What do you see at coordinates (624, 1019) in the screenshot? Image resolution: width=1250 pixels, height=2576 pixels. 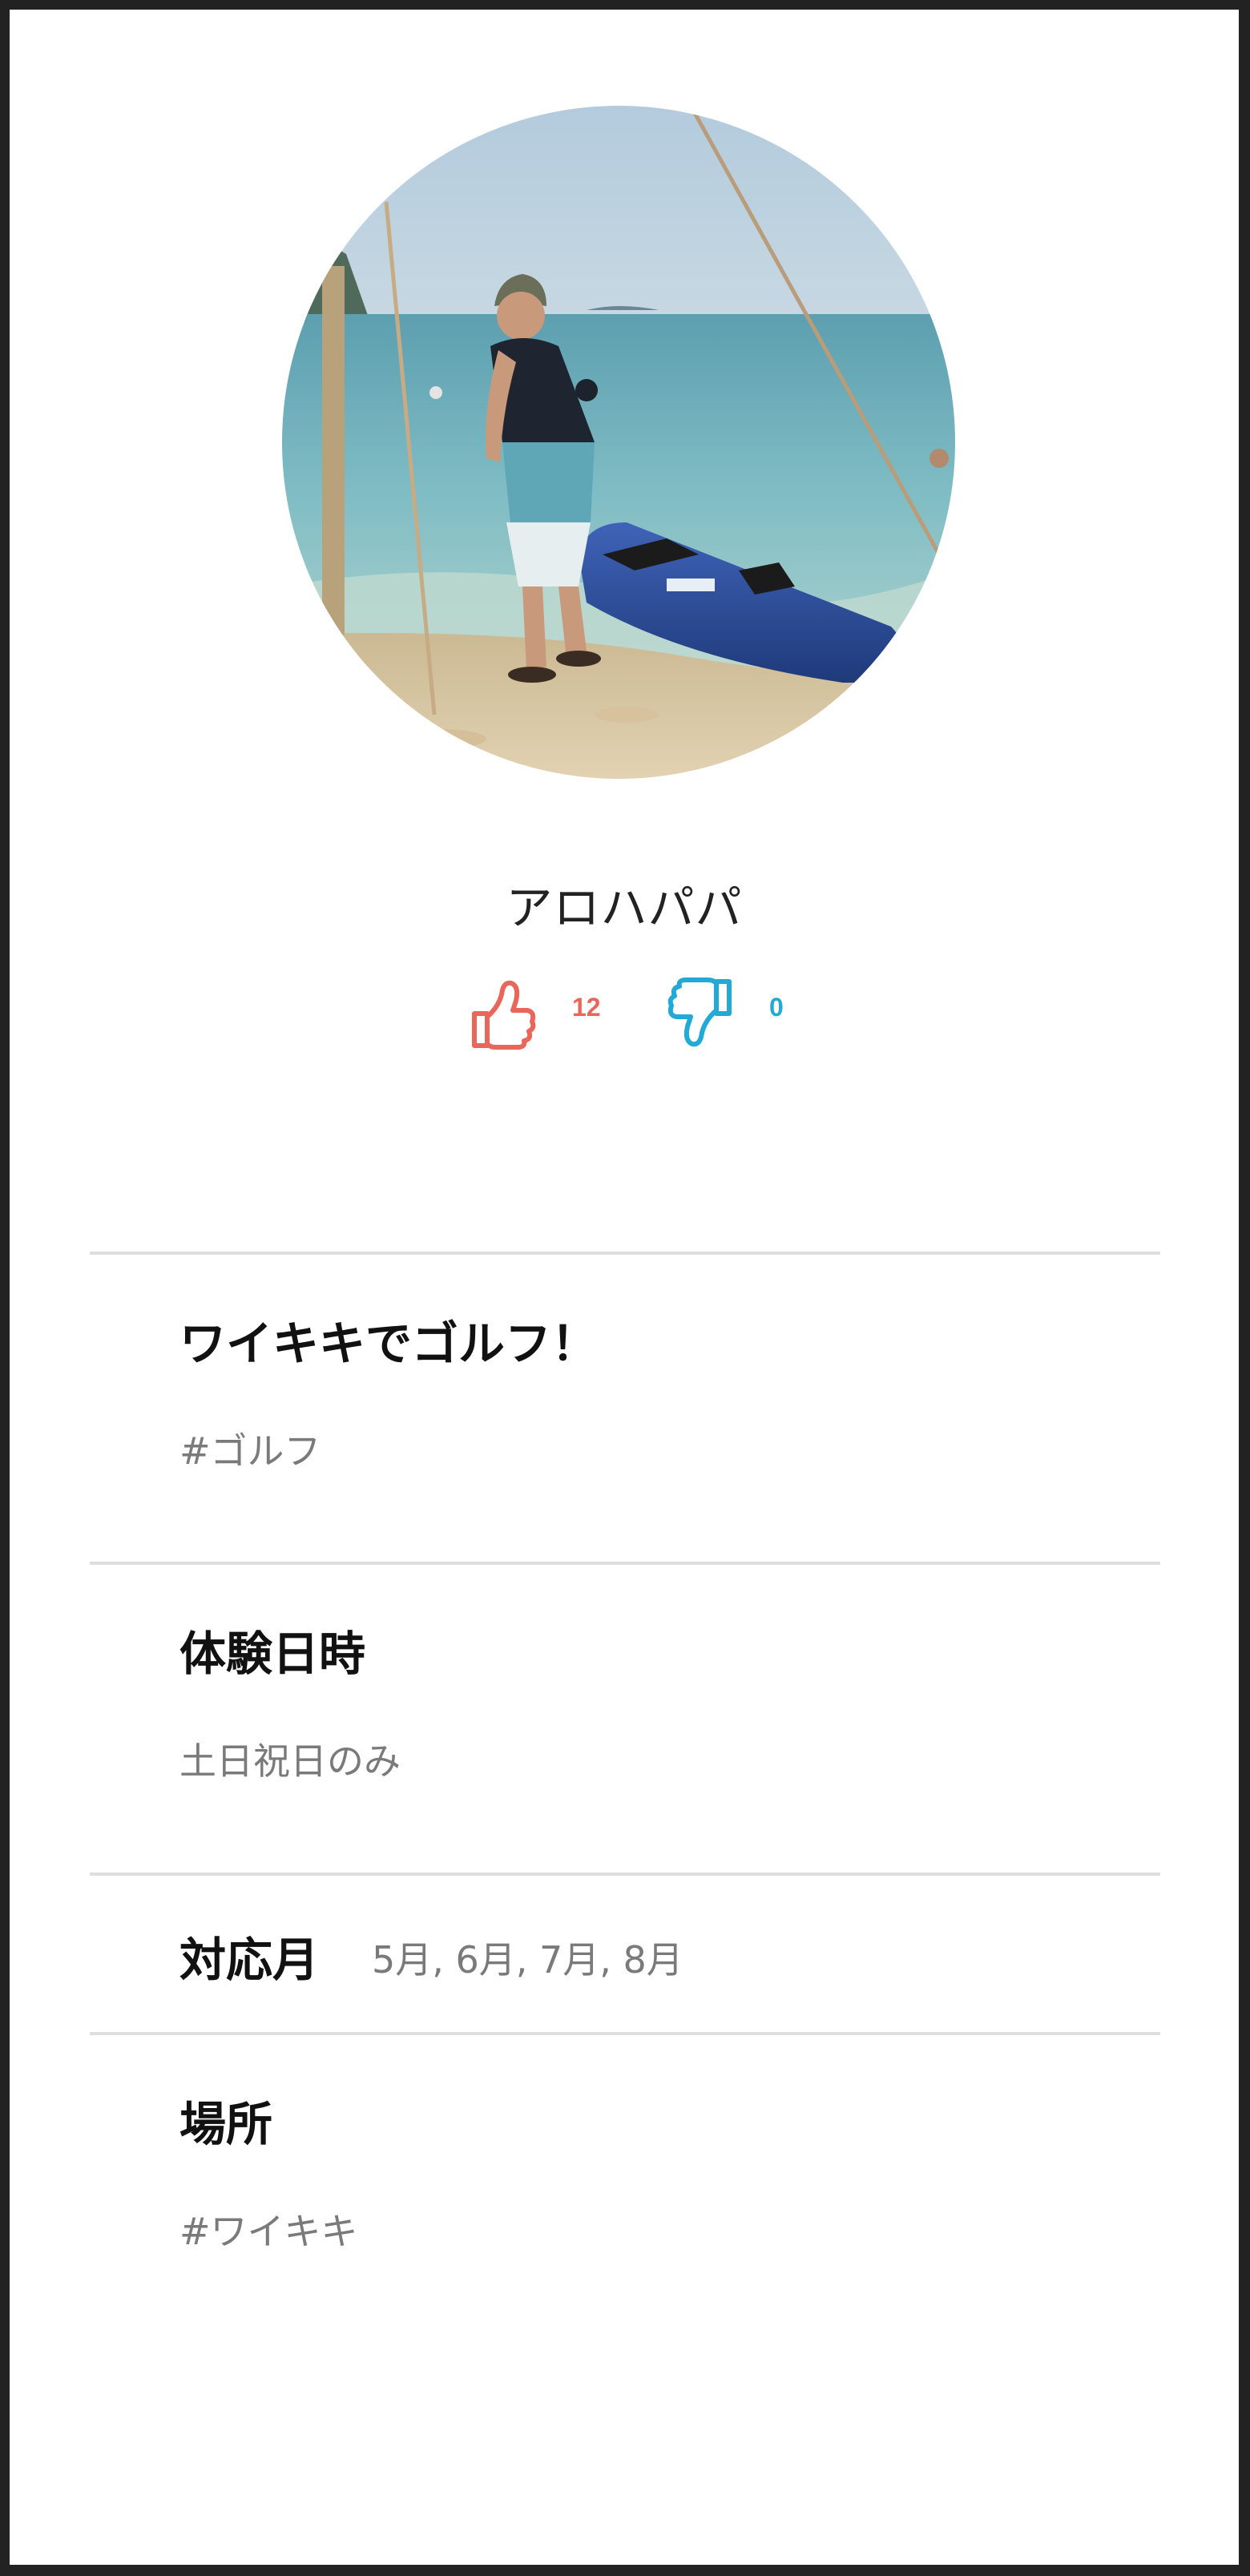 I see `vote-bar: 12 0` at bounding box center [624, 1019].